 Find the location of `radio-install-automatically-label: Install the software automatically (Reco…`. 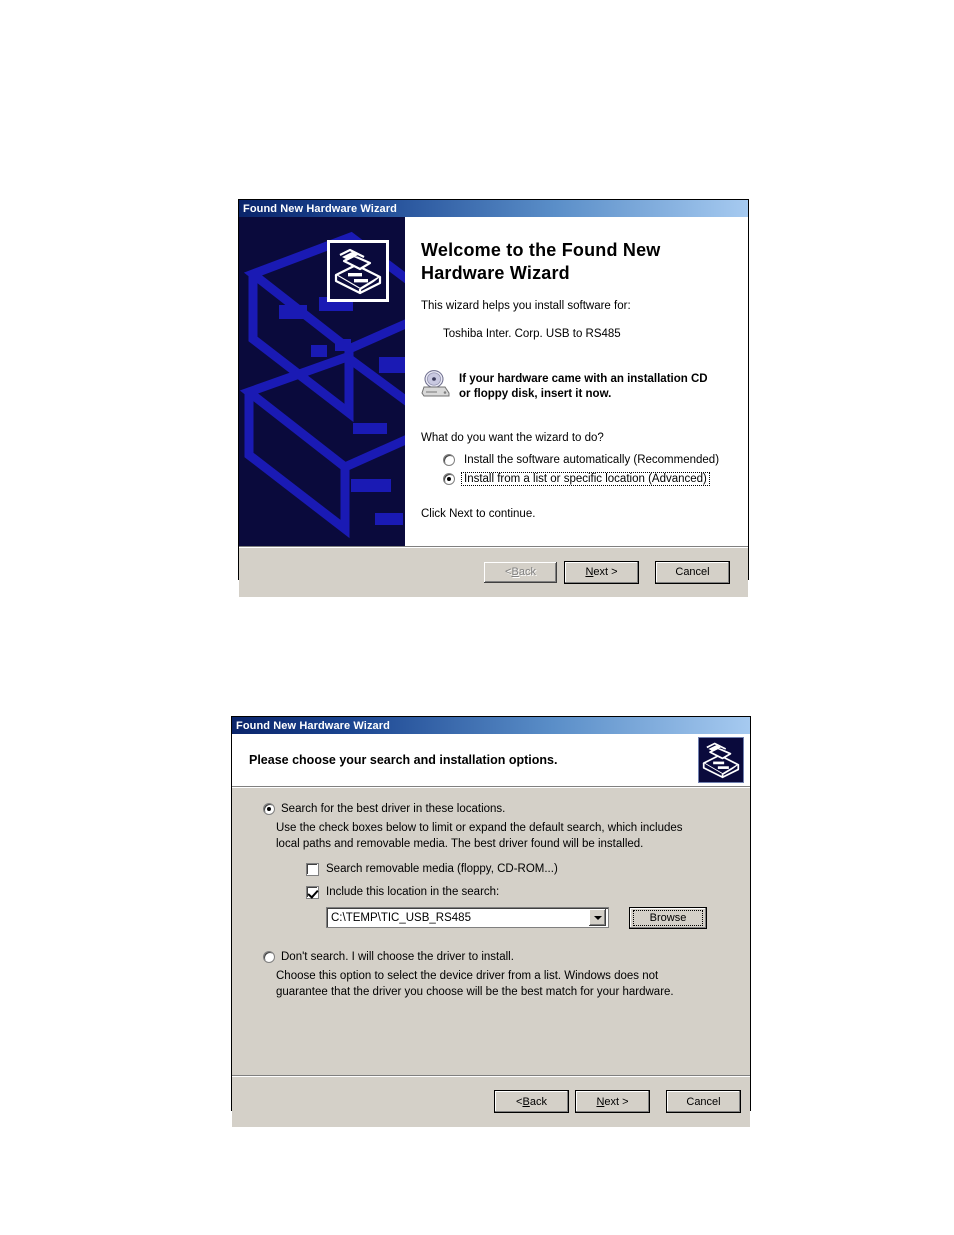

radio-install-automatically-label: Install the software automatically (Reco… is located at coordinates (592, 459).